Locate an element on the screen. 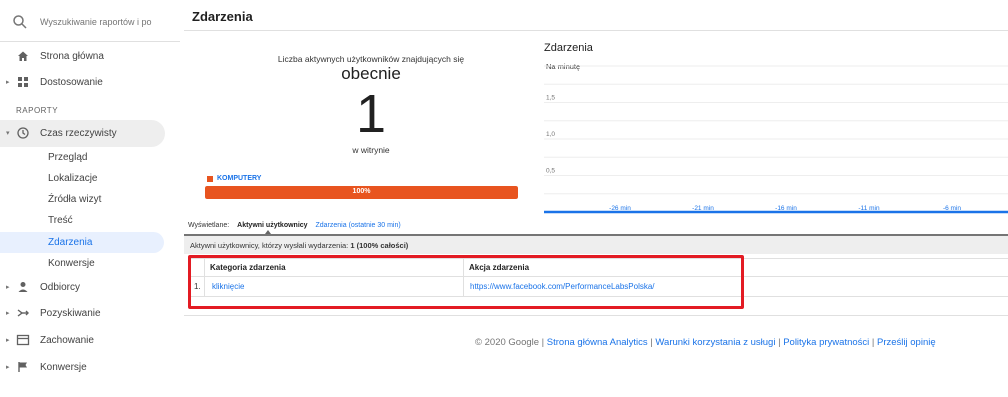 Image resolution: width=1008 pixels, height=397 pixels. sidebar-subitem-overview: Przegląd is located at coordinates (67, 157).